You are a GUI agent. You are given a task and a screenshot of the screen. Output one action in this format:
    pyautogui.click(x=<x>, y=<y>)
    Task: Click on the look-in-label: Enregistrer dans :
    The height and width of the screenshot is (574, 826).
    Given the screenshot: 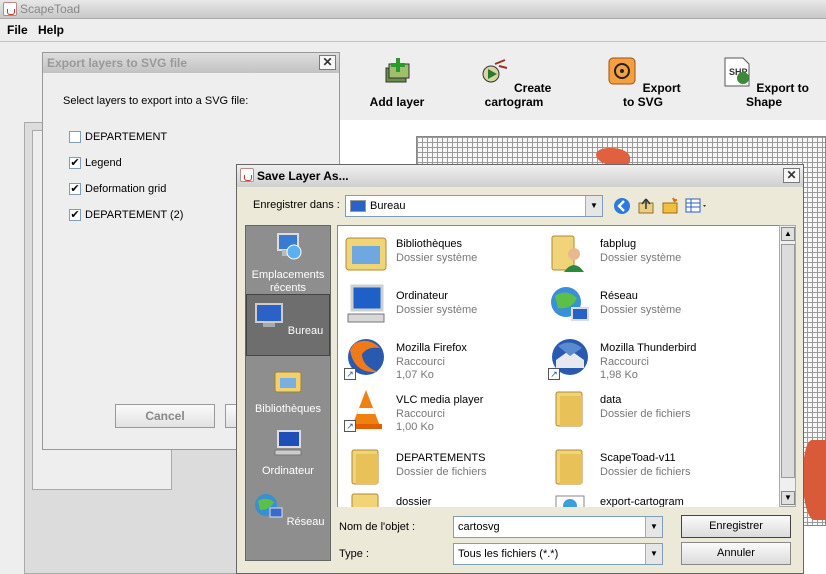 What is the action you would take?
    pyautogui.click(x=296, y=205)
    